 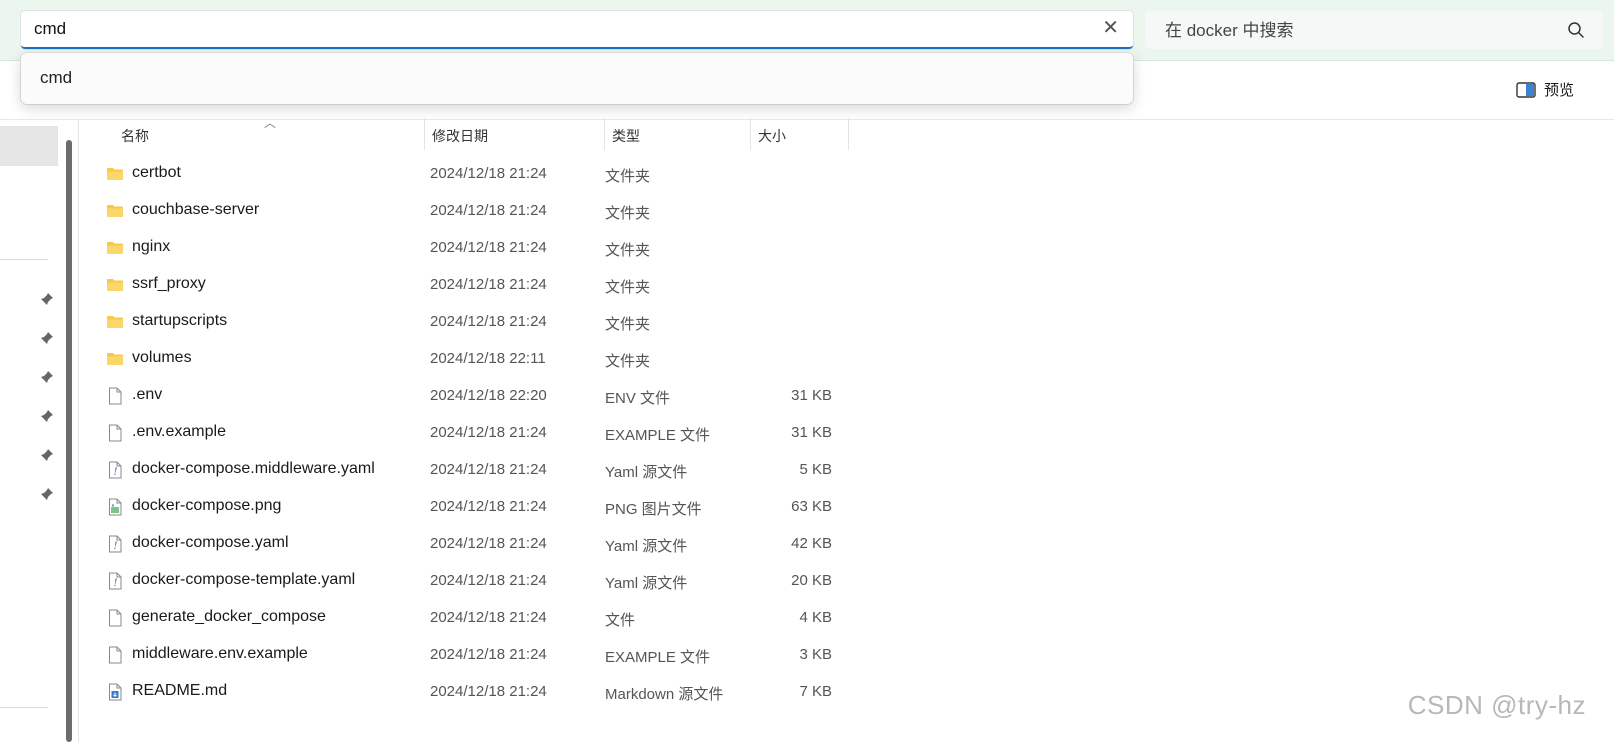 I want to click on column-header-size: 大小, so click(x=772, y=136).